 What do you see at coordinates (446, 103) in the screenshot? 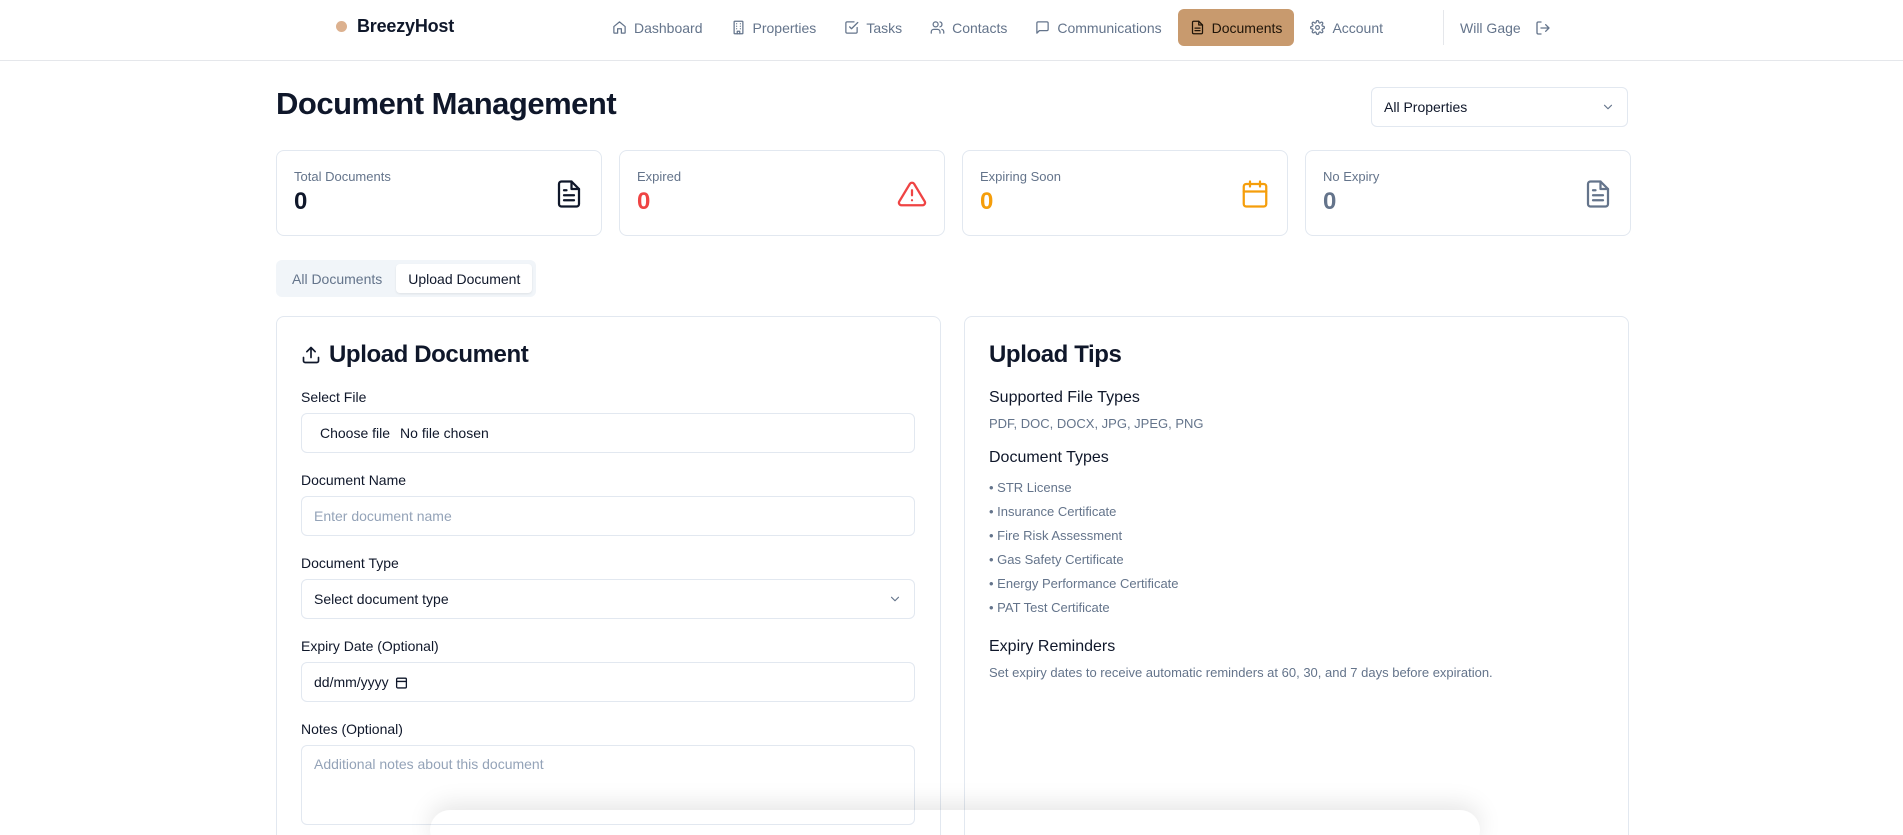
I see `page-title: Document Management` at bounding box center [446, 103].